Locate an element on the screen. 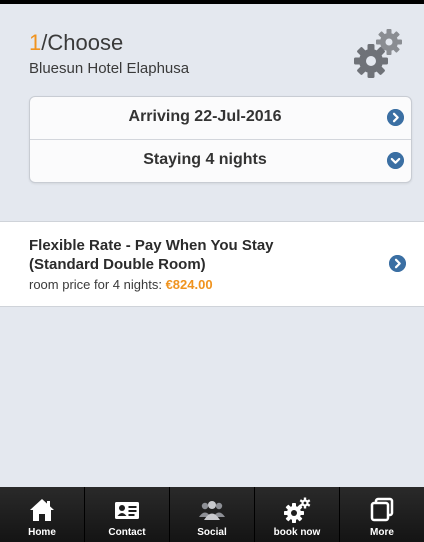 This screenshot has width=424, height=542. arrival-date-row: Arriving 22-Jul-2016 is located at coordinates (220, 118).